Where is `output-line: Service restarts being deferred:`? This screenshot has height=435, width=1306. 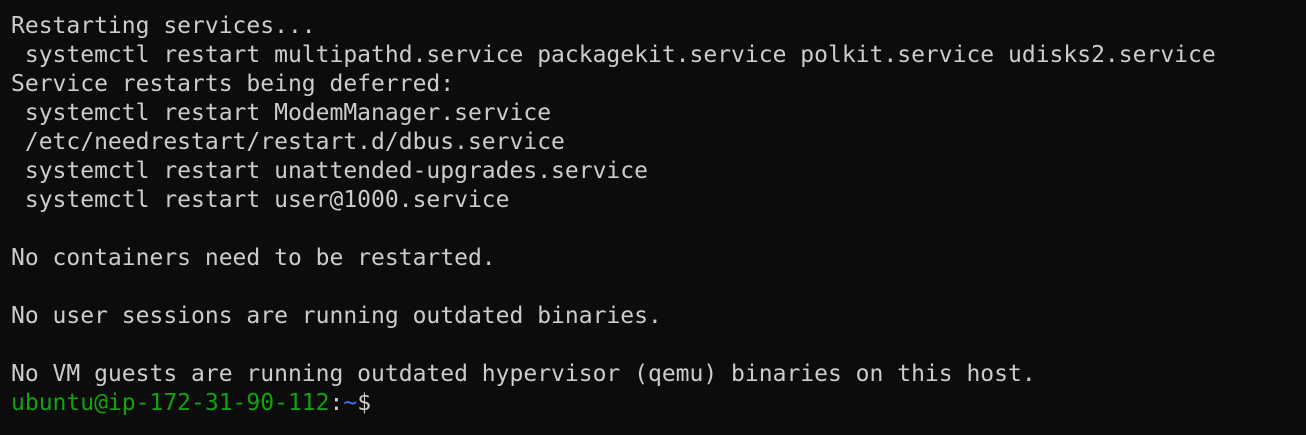 output-line: Service restarts being deferred: is located at coordinates (233, 84).